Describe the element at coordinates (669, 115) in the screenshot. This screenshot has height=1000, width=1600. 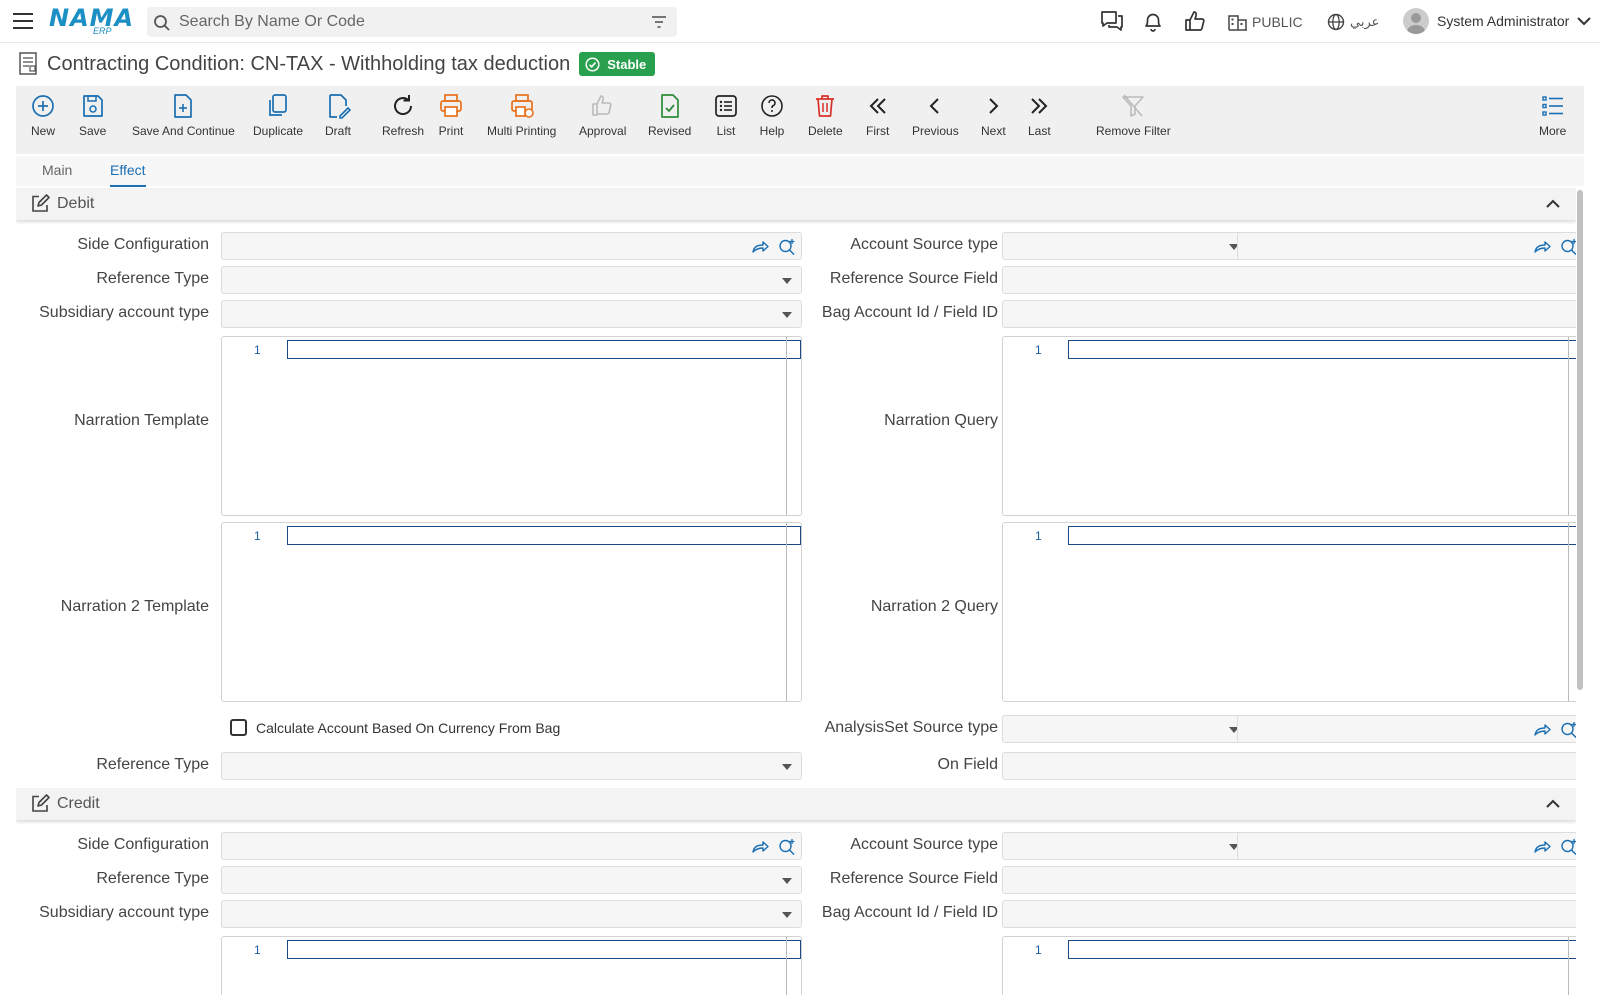
I see `revised-button: Revised` at that location.